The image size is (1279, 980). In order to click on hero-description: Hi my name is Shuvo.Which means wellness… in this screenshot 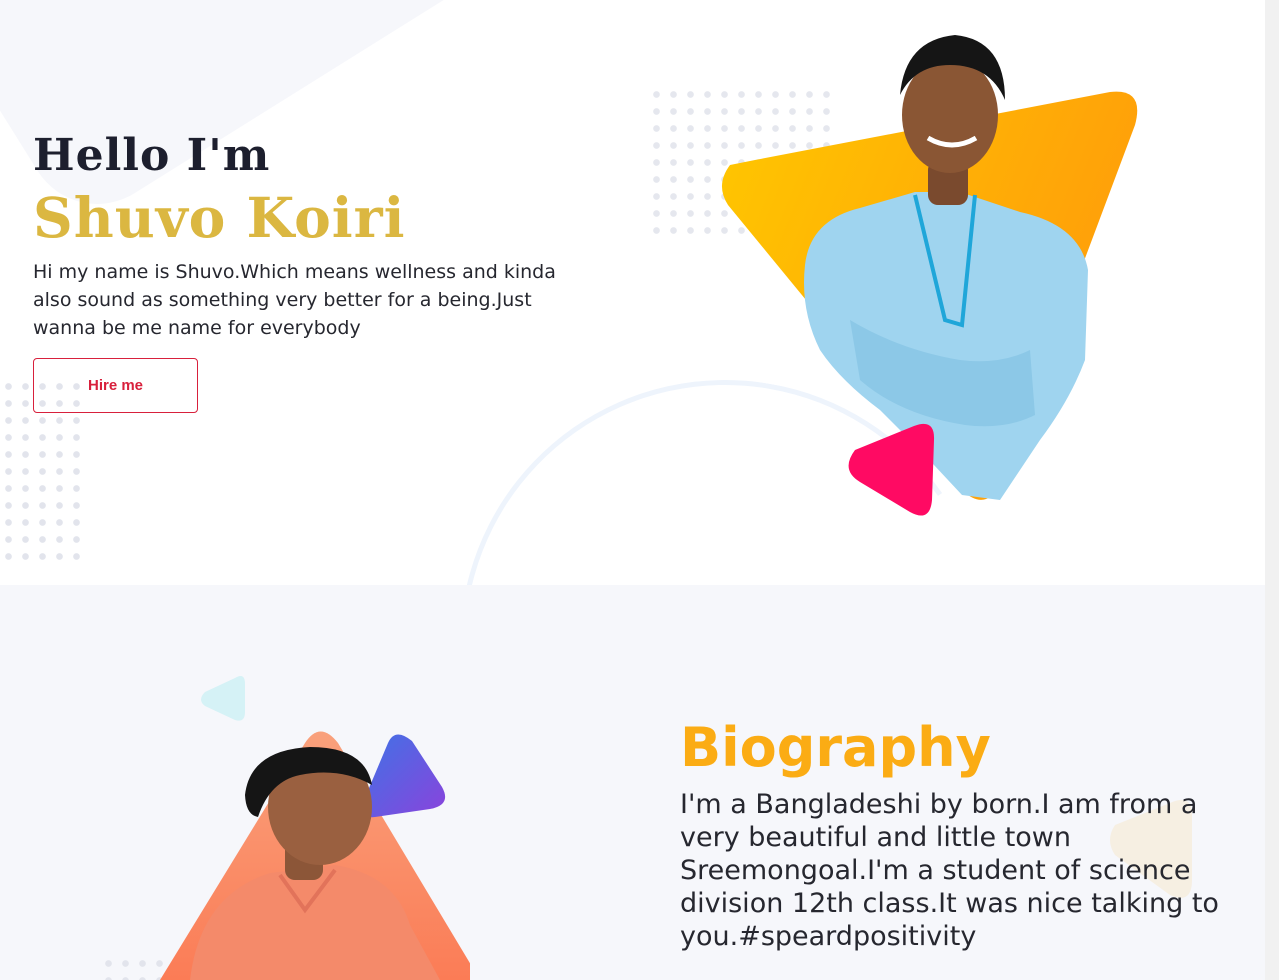, I will do `click(294, 300)`.